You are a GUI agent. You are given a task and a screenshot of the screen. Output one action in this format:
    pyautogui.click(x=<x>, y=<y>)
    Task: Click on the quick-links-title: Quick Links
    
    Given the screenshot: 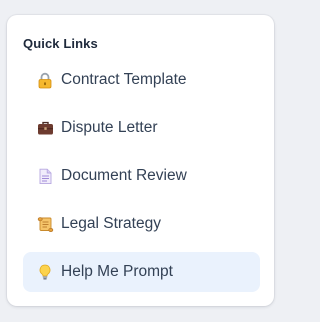 What is the action you would take?
    pyautogui.click(x=60, y=43)
    